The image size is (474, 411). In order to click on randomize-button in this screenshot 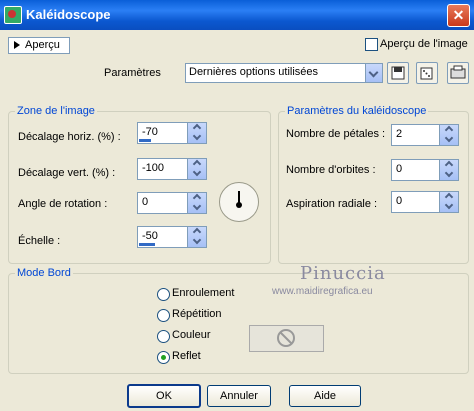, I will do `click(427, 73)`.